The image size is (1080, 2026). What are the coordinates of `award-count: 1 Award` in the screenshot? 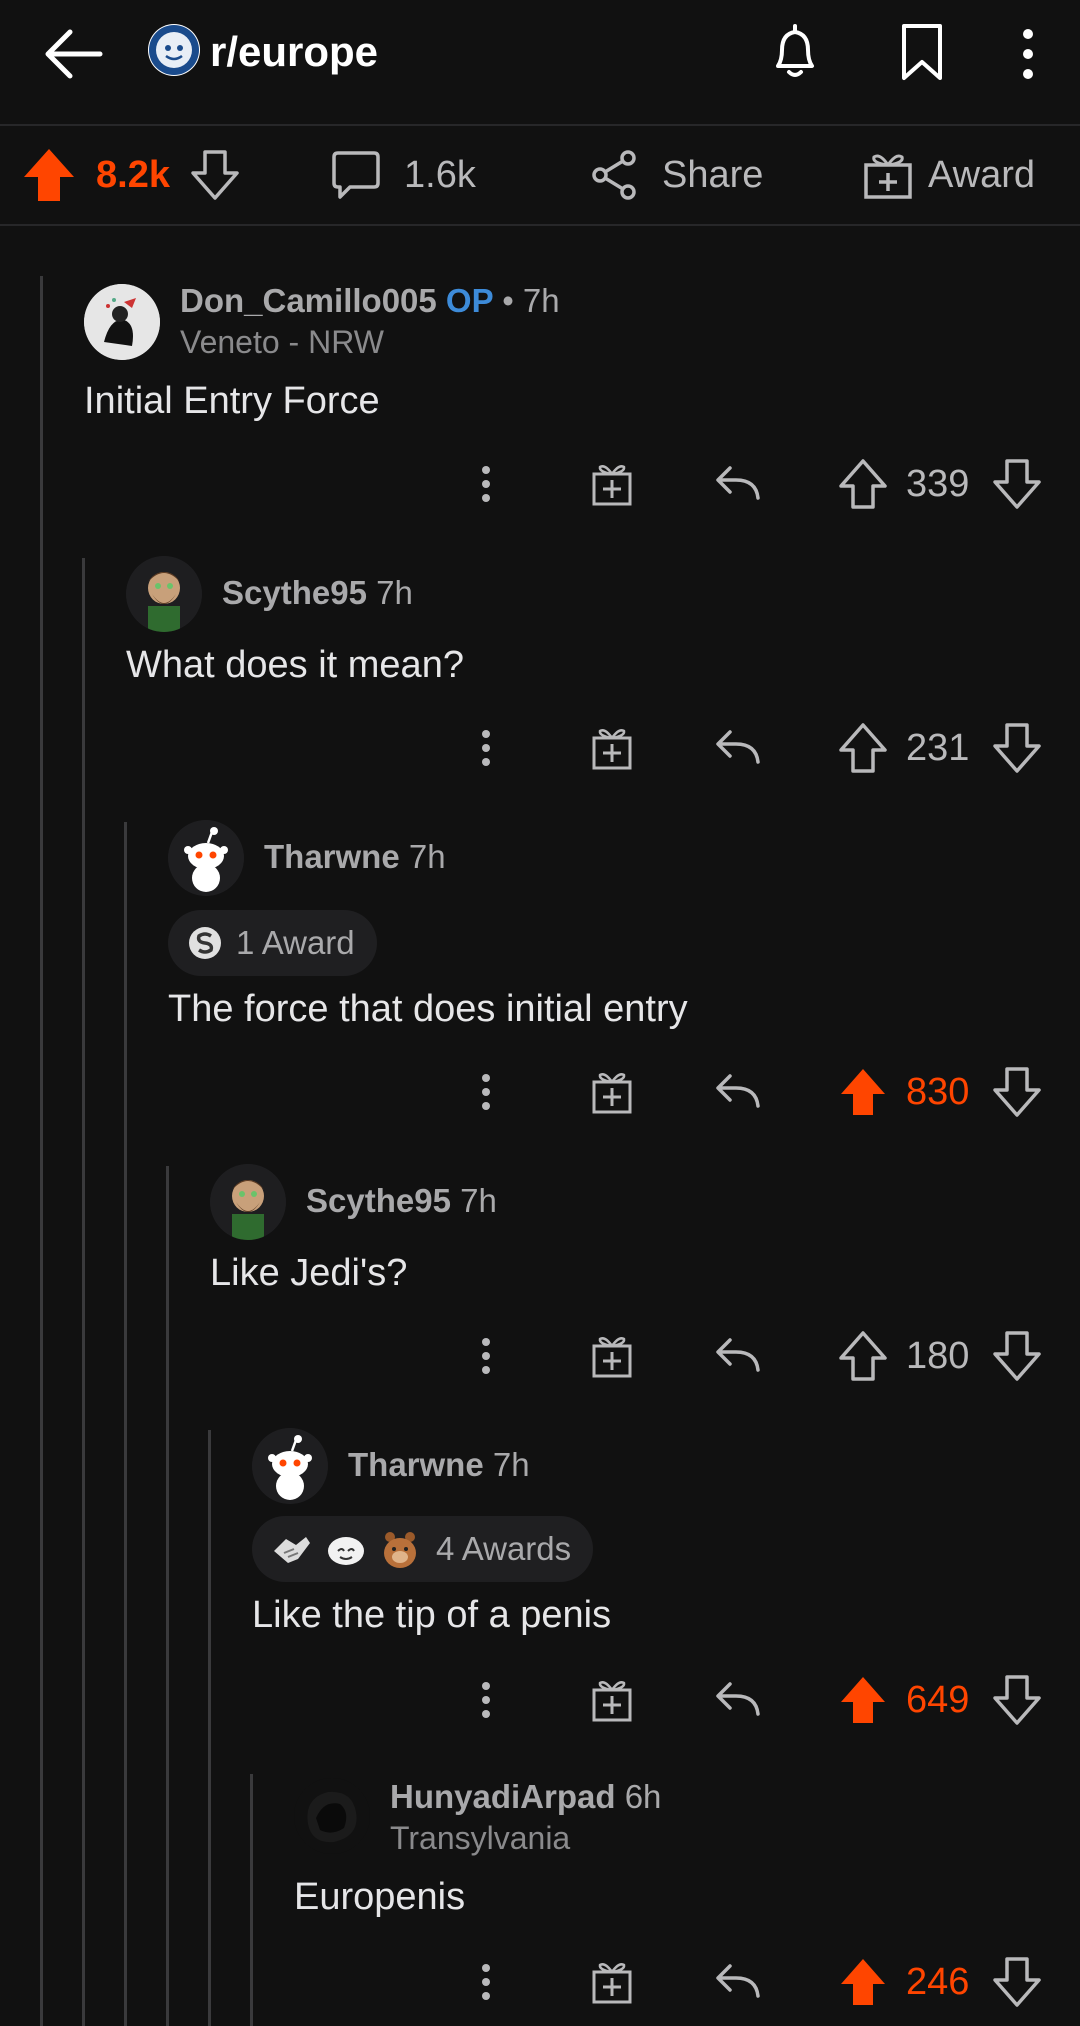 It's located at (295, 942).